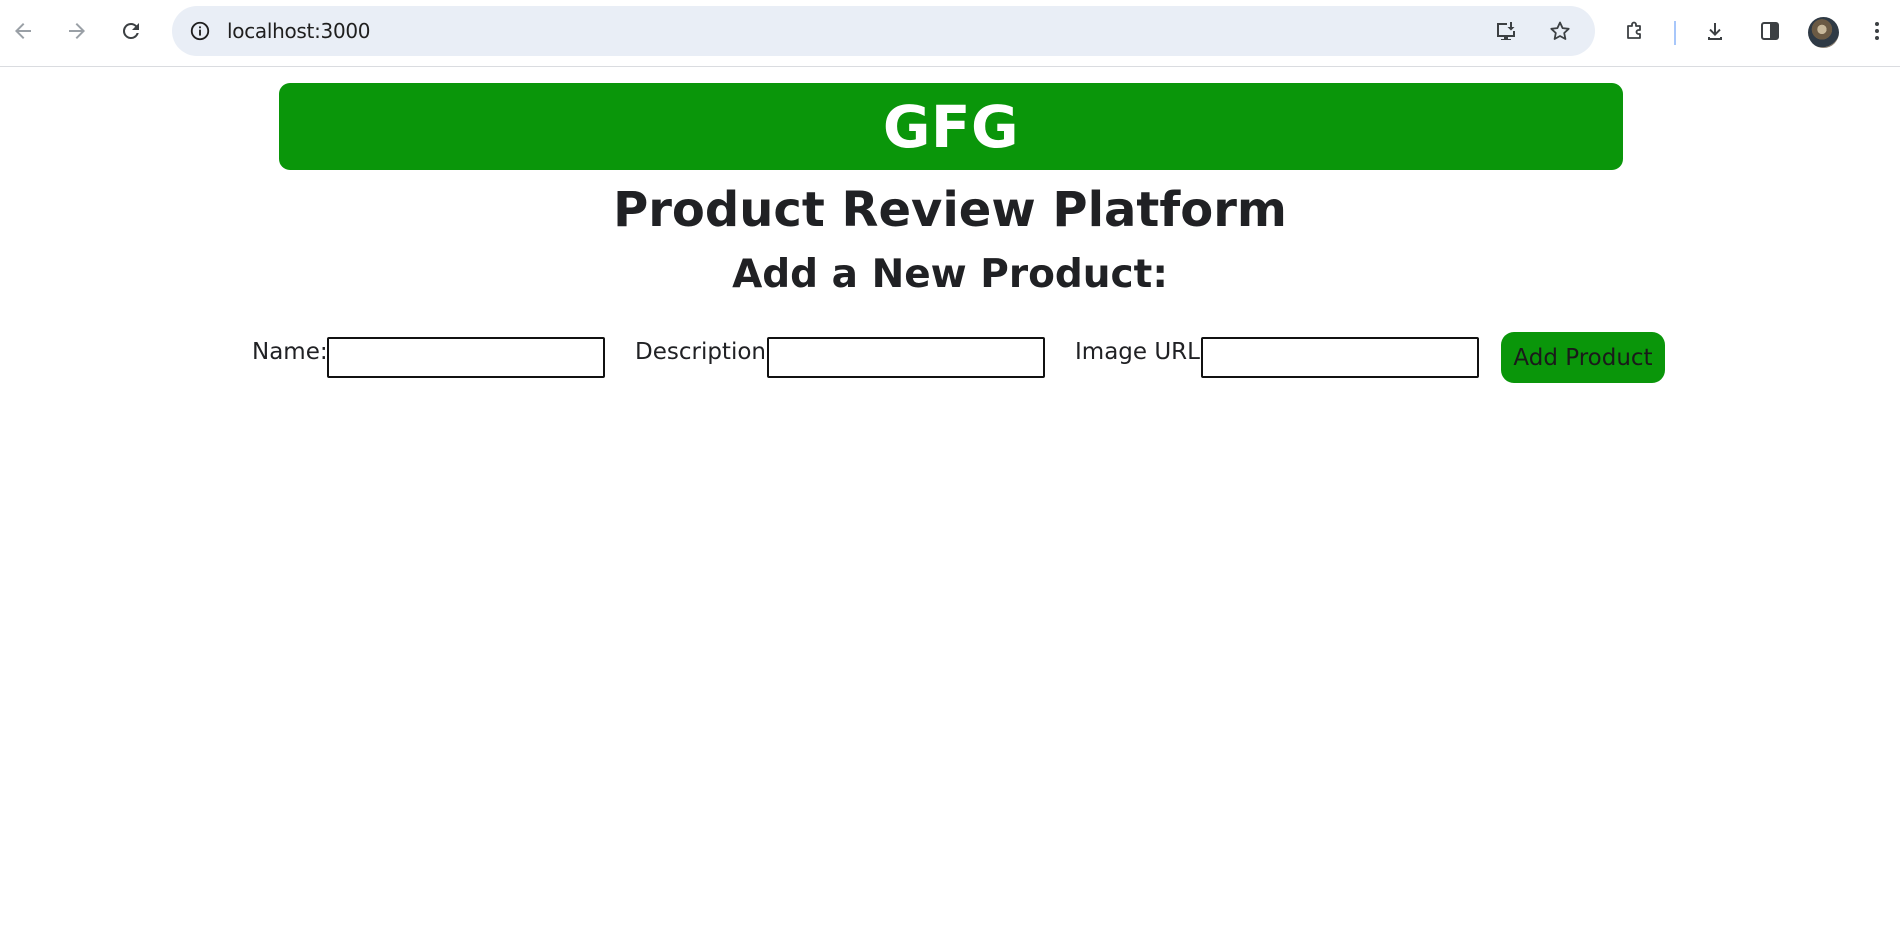 The height and width of the screenshot is (934, 1900). I want to click on extensions-button, so click(1635, 31).